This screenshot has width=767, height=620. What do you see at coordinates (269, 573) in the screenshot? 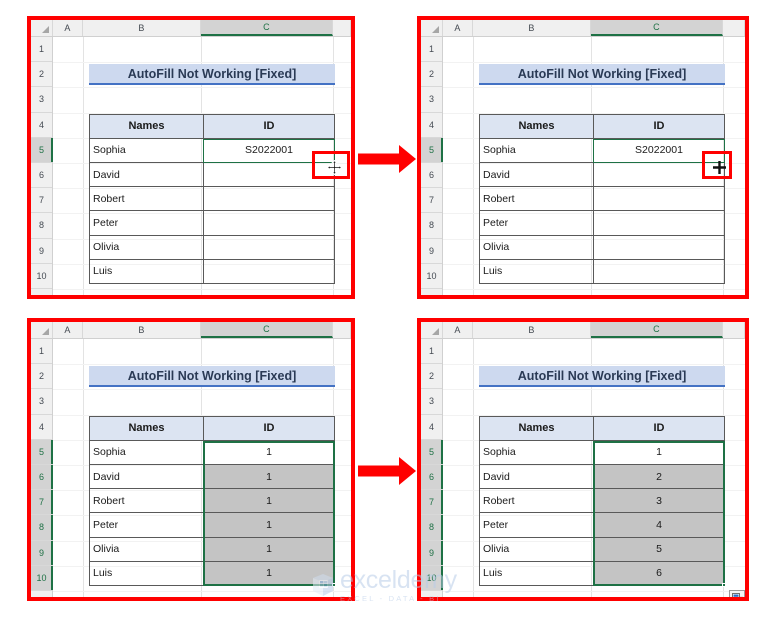
I see `cell-id-5: 1` at bounding box center [269, 573].